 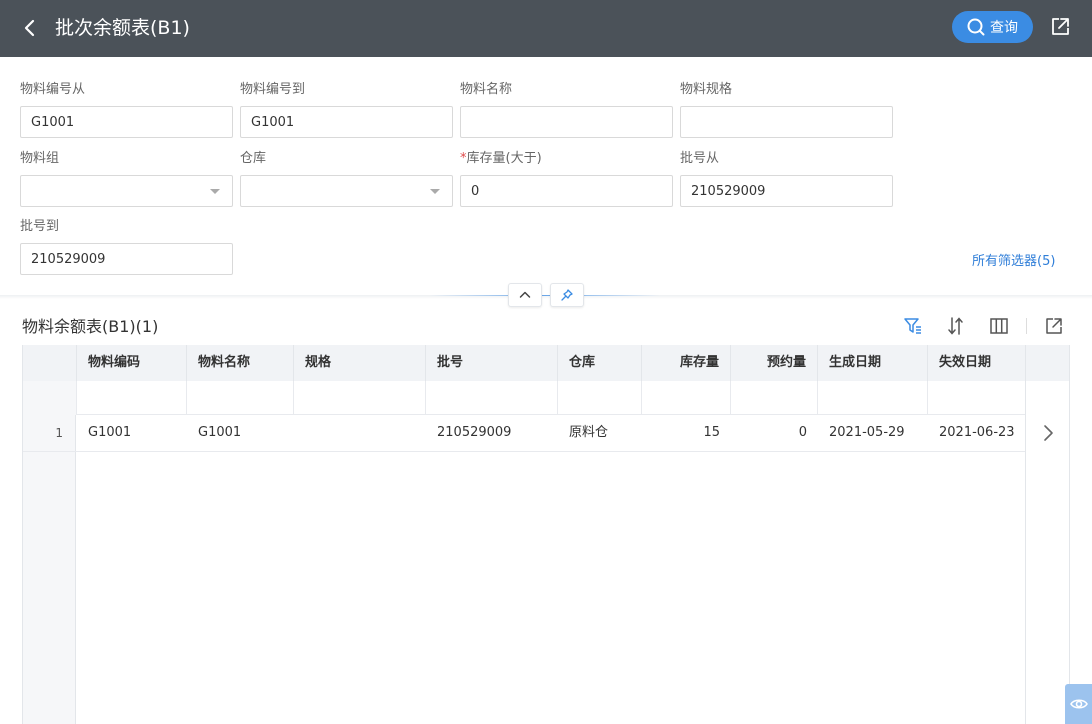 I want to click on query-button: 查询, so click(x=992, y=27).